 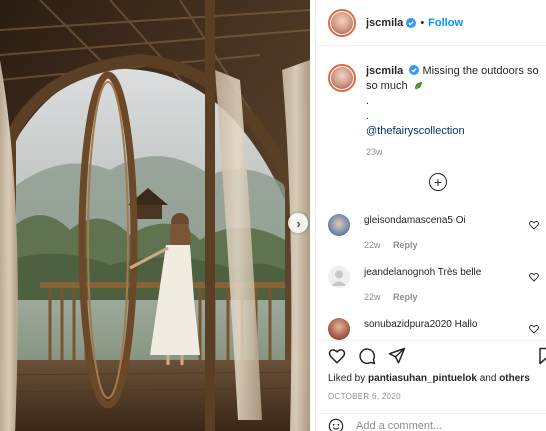 I want to click on post-header: jscmila • Follow, so click(x=431, y=23).